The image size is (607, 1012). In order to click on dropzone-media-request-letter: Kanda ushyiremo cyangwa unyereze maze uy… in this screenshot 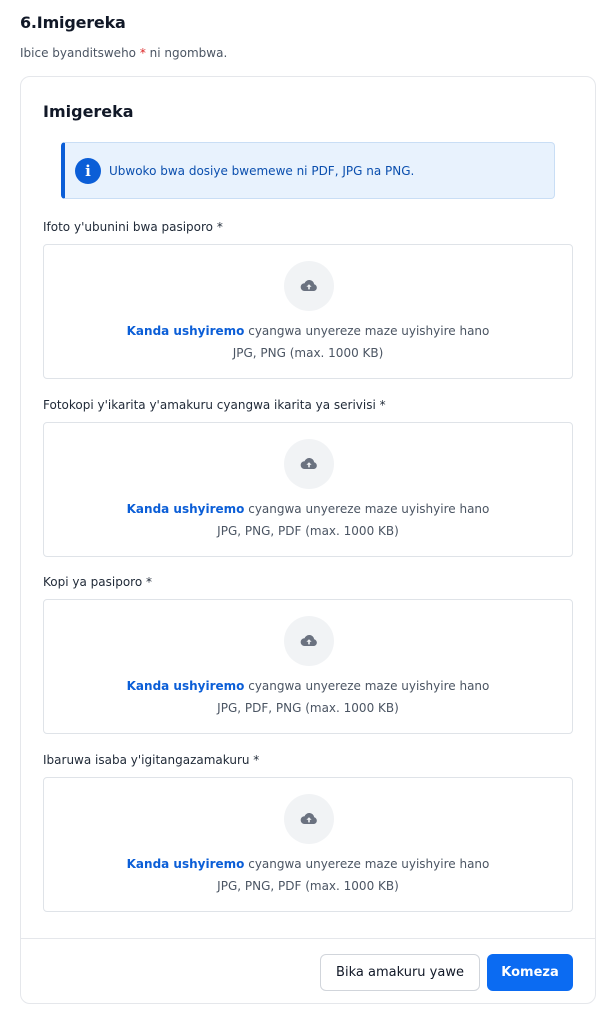, I will do `click(308, 844)`.